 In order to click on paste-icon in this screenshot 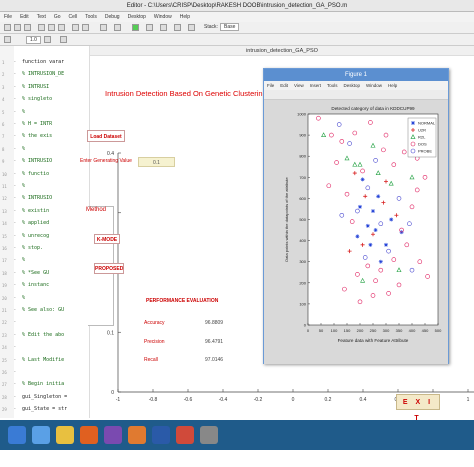, I will do `click(61, 27)`.